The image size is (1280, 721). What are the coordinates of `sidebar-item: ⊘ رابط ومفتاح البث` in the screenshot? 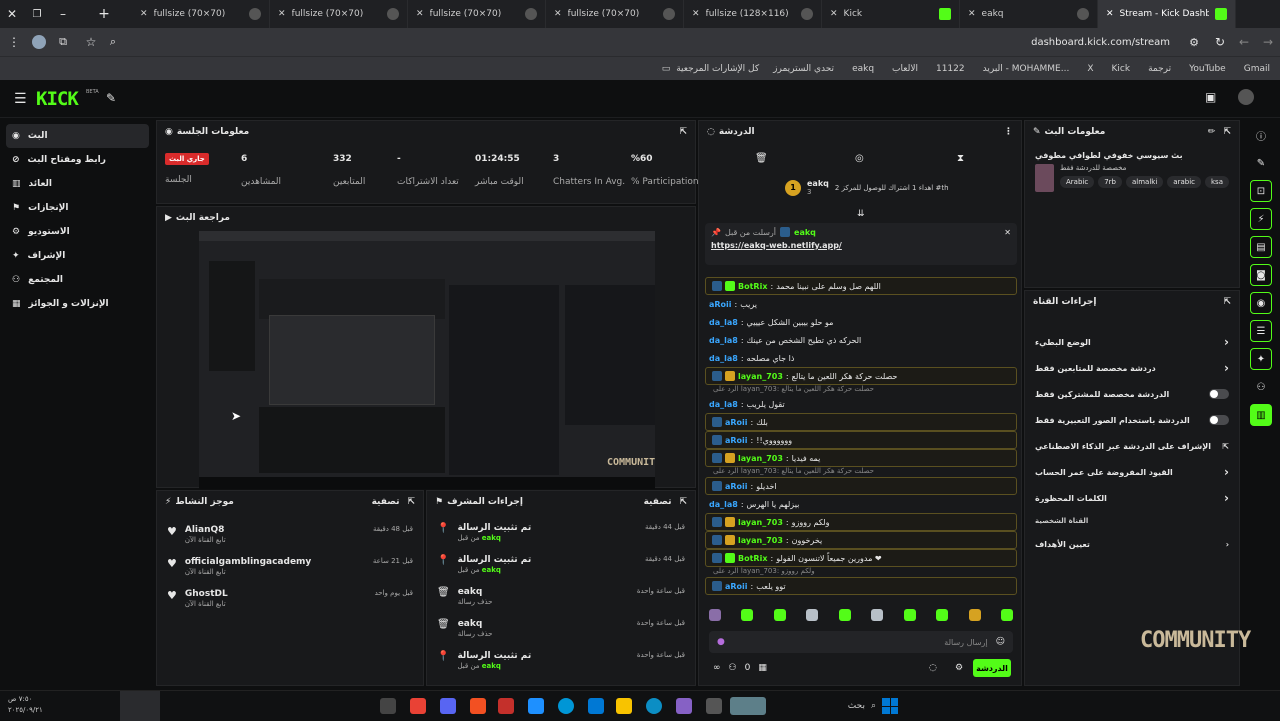 It's located at (77, 160).